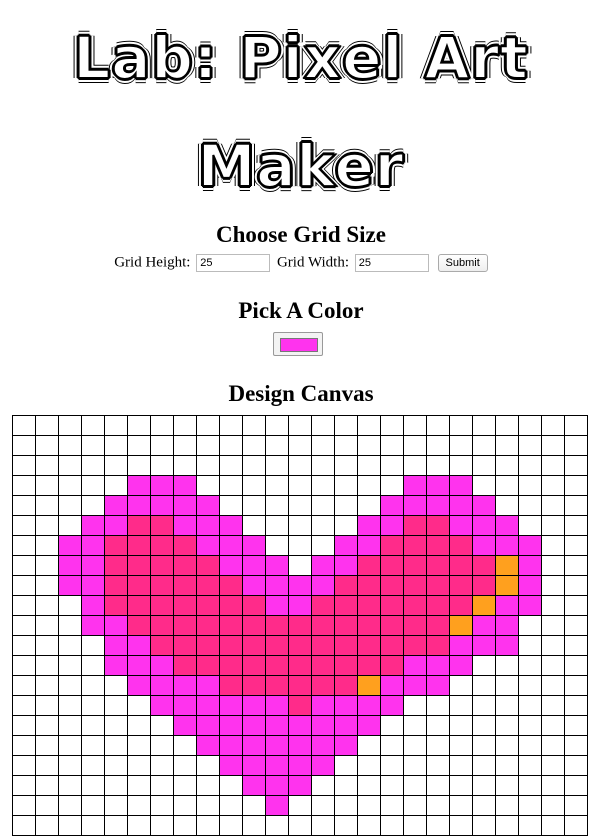  Describe the element at coordinates (298, 344) in the screenshot. I see `color-picker` at that location.